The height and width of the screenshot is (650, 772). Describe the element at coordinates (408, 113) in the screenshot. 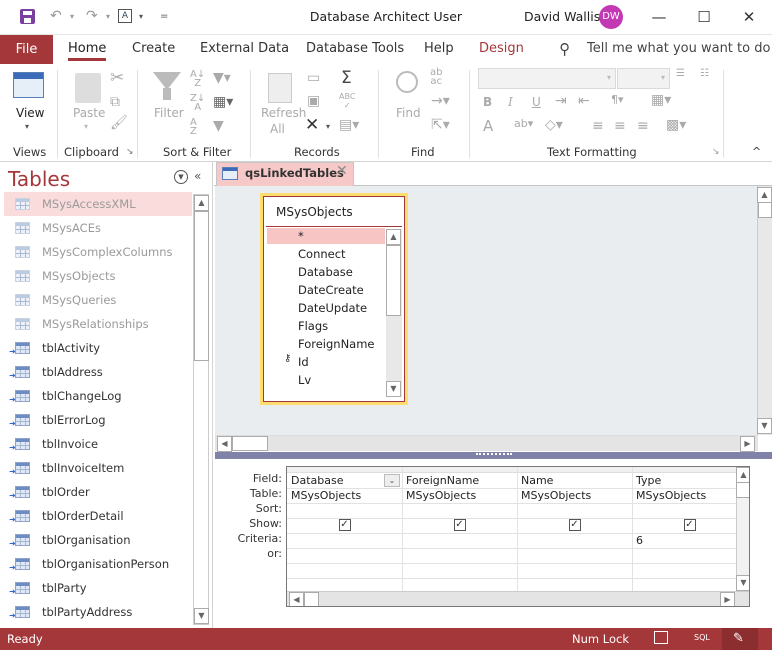

I see `find-button: Find` at that location.